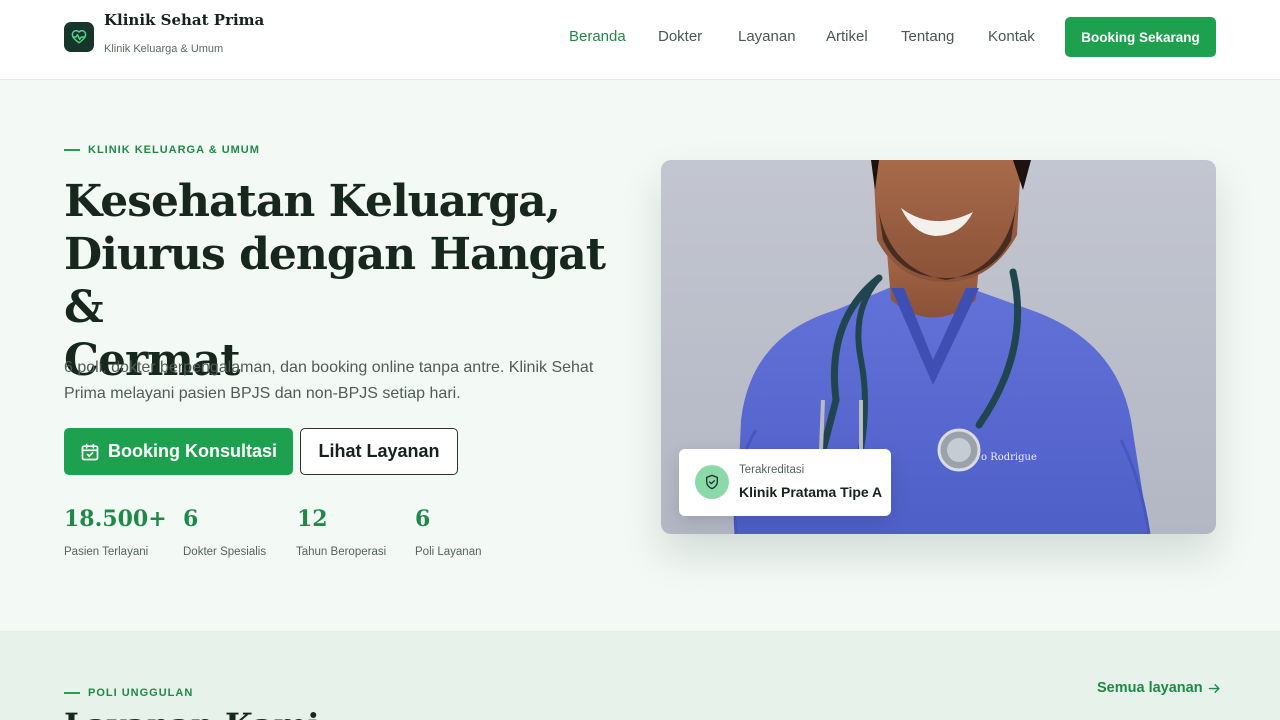 Image resolution: width=1280 pixels, height=720 pixels. I want to click on brand-tagline: Klinik Keluarga & Umum, so click(164, 49).